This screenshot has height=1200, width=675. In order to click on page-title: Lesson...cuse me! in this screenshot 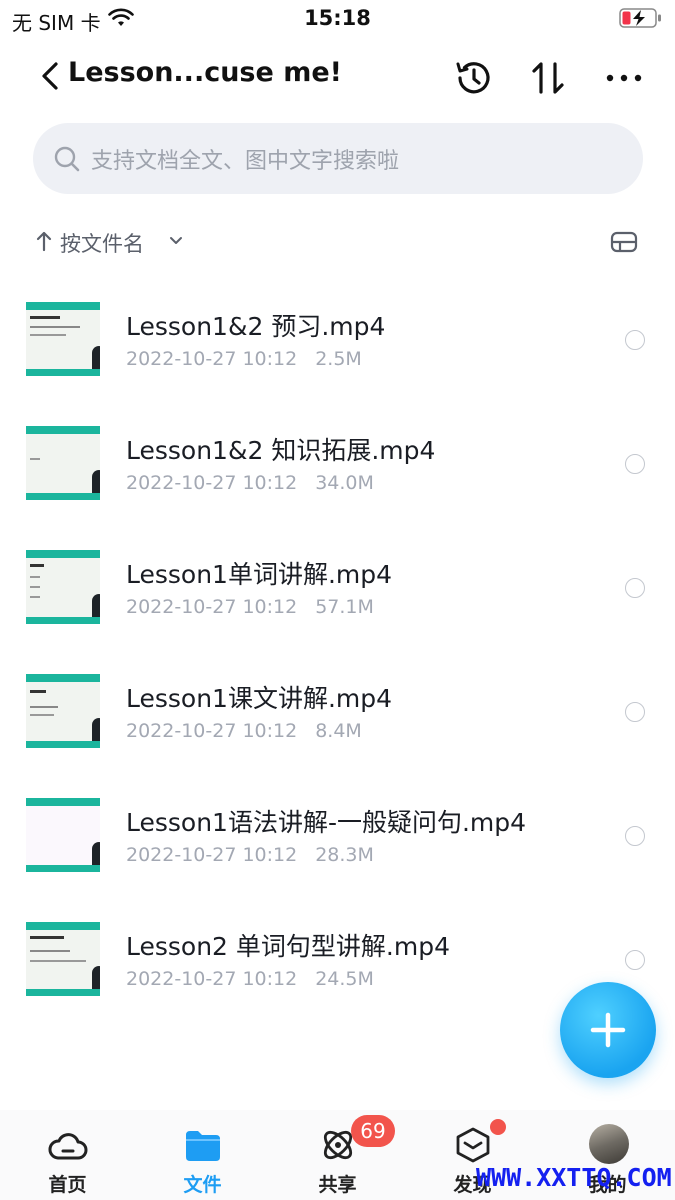, I will do `click(205, 72)`.